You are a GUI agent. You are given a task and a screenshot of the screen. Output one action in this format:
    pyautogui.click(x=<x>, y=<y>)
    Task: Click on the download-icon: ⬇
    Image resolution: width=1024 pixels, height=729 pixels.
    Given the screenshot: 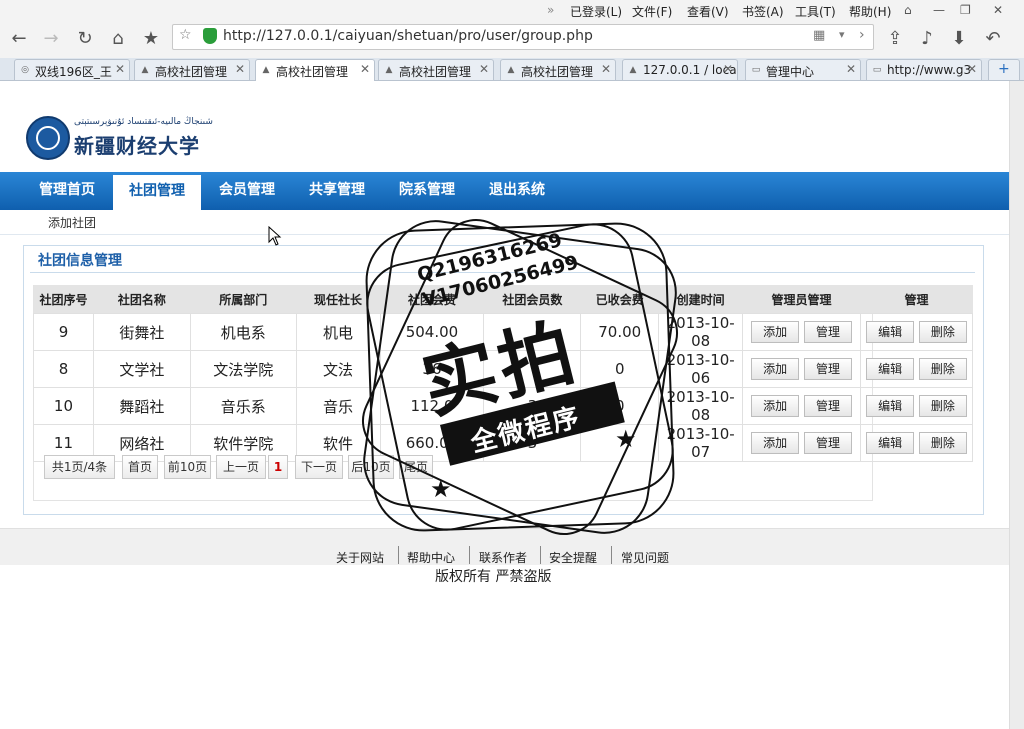 What is the action you would take?
    pyautogui.click(x=959, y=39)
    